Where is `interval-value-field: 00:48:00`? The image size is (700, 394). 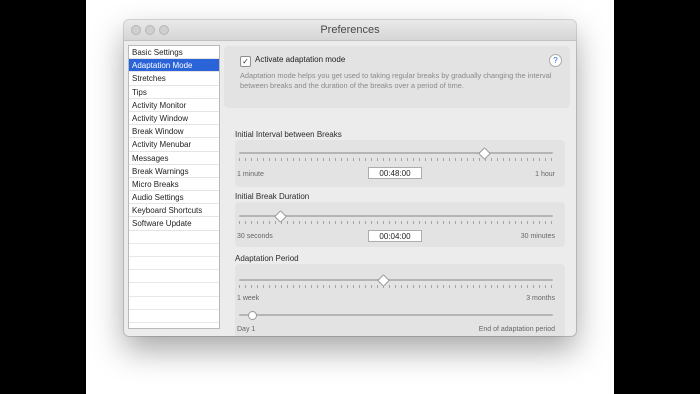 interval-value-field: 00:48:00 is located at coordinates (395, 173).